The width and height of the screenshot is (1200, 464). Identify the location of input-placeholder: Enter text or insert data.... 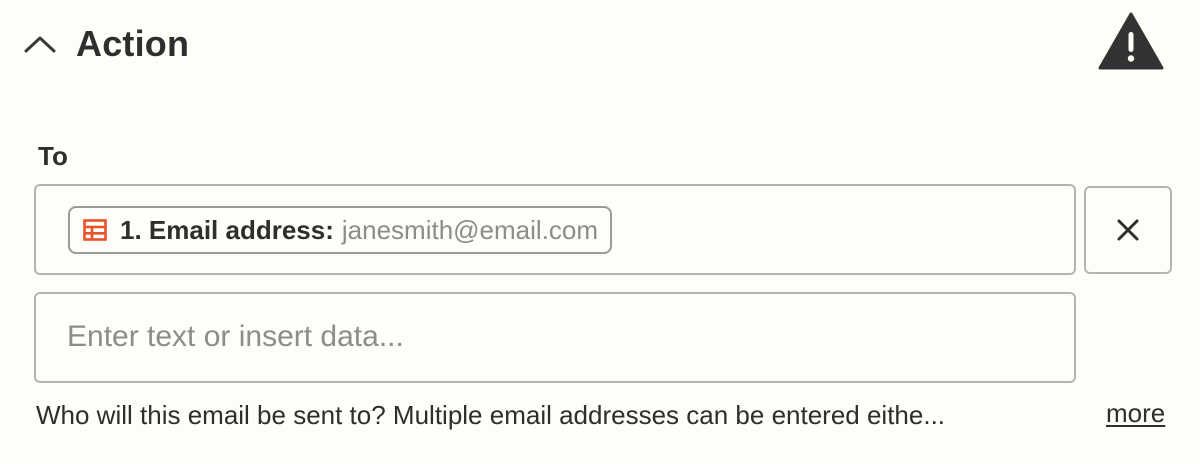
(235, 336).